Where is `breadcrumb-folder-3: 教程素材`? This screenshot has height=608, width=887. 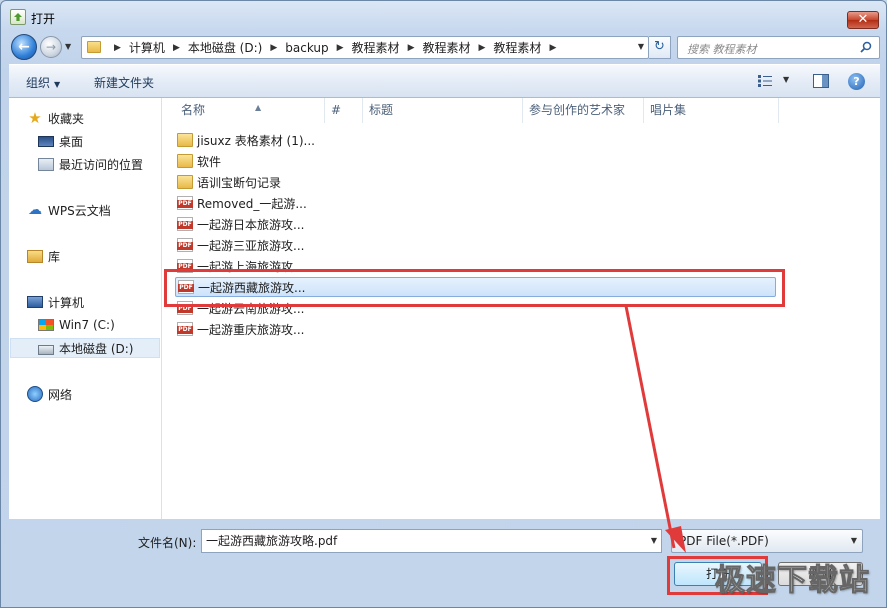
breadcrumb-folder-3: 教程素材 is located at coordinates (517, 47).